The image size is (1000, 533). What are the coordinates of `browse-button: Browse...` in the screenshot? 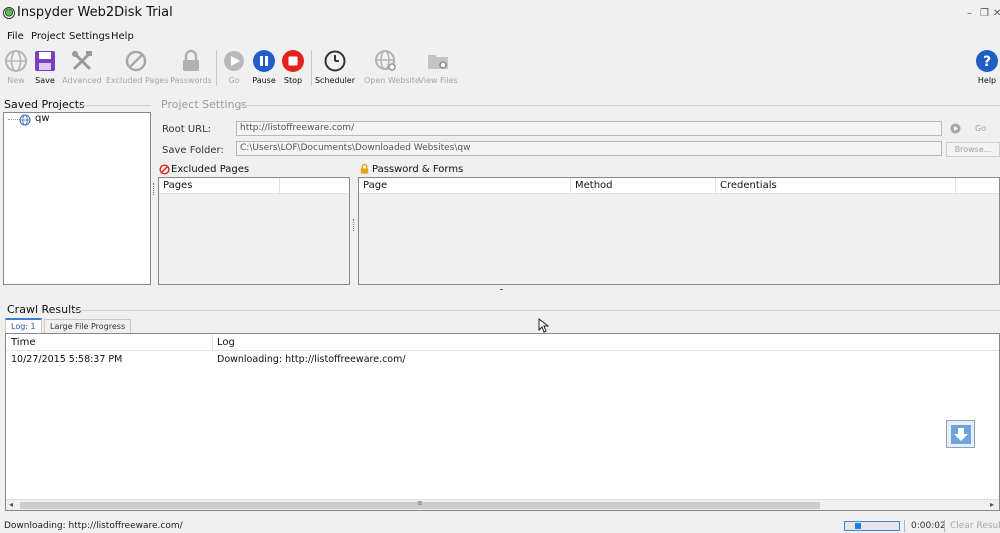 It's located at (973, 149).